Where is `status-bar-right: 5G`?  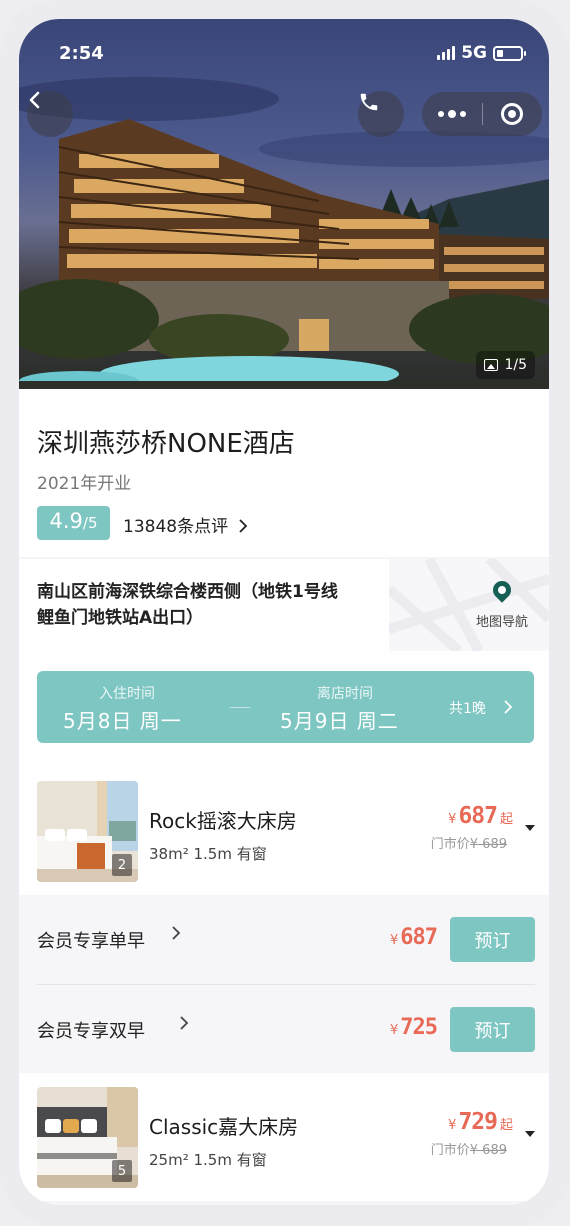 status-bar-right: 5G is located at coordinates (481, 53).